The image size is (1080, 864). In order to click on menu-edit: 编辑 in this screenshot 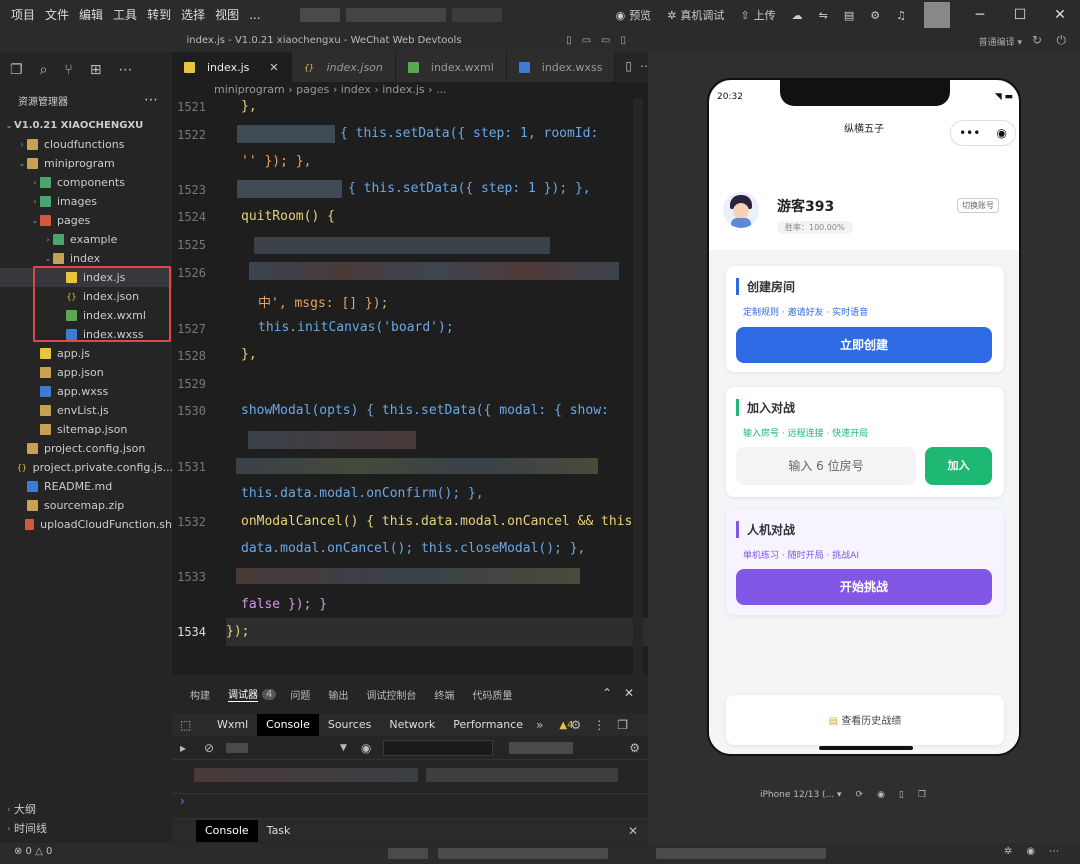, I will do `click(91, 15)`.